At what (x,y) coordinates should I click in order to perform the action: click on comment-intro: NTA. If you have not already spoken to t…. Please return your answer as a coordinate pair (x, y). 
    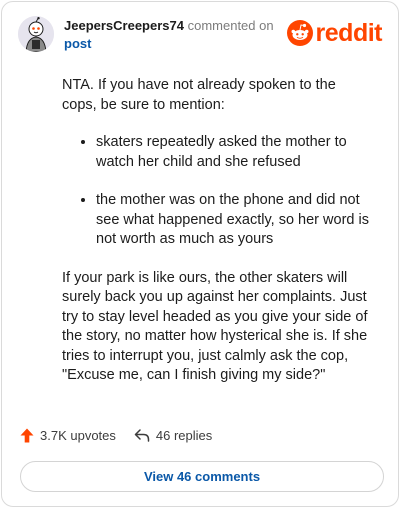
    Looking at the image, I should click on (199, 95).